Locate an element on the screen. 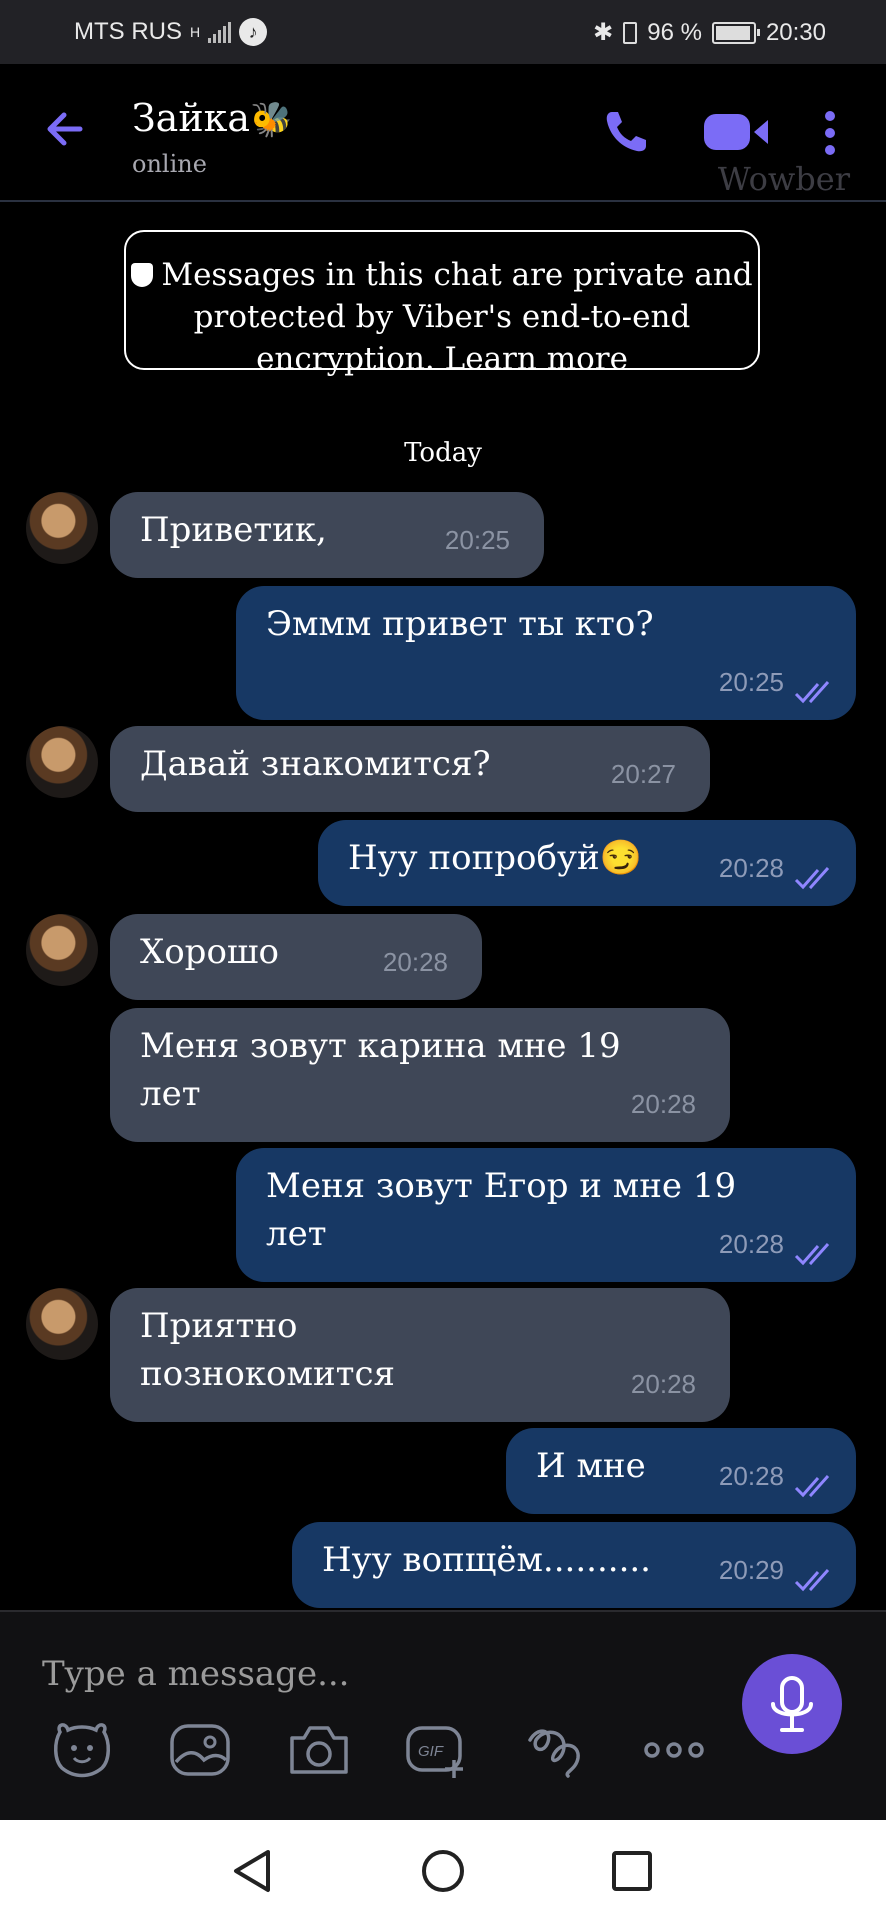 Image resolution: width=886 pixels, height=1920 pixels. chat-header: Зайка🐝 online Wowber is located at coordinates (443, 133).